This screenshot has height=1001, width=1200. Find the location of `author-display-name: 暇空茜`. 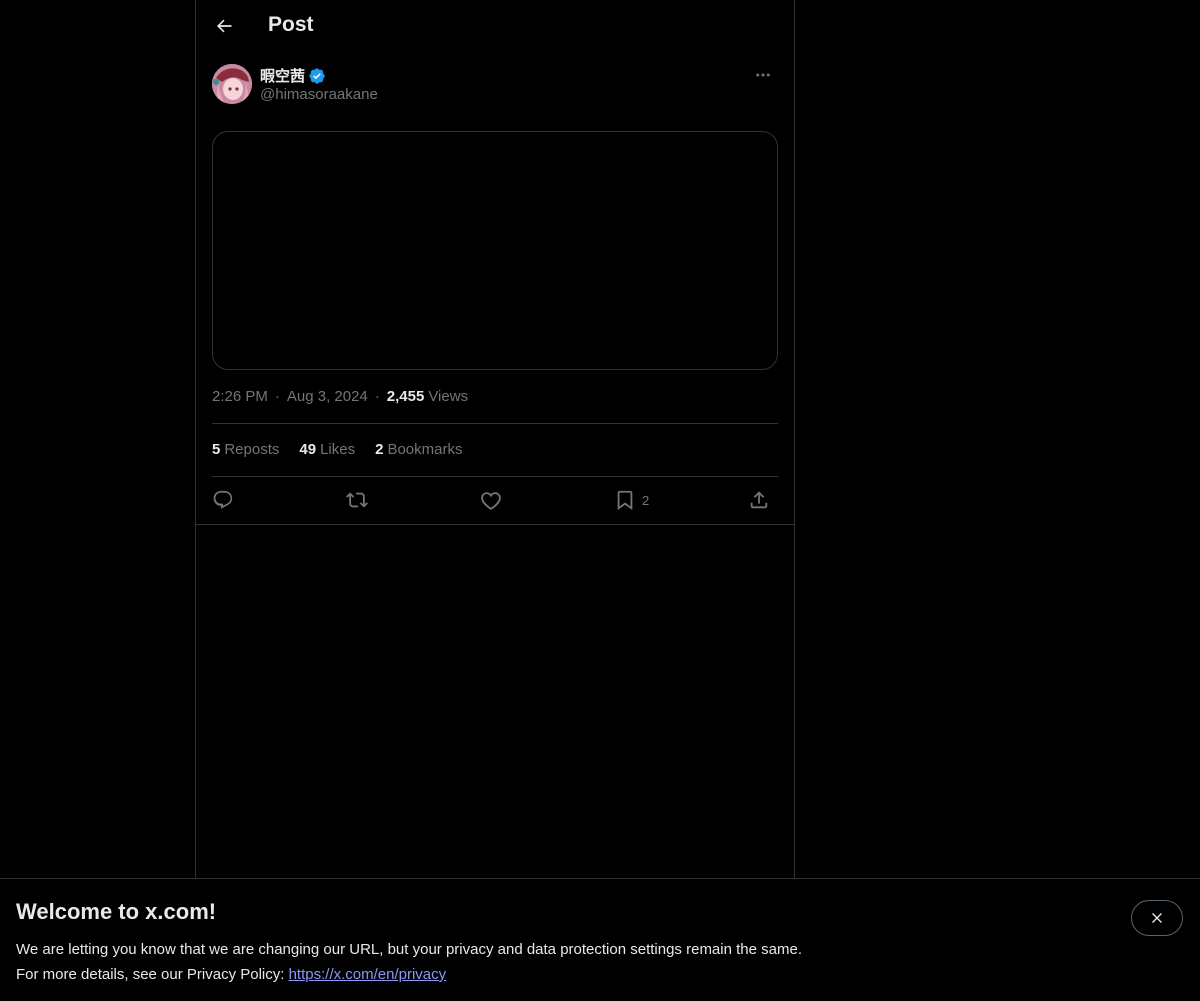

author-display-name: 暇空茜 is located at coordinates (282, 75).